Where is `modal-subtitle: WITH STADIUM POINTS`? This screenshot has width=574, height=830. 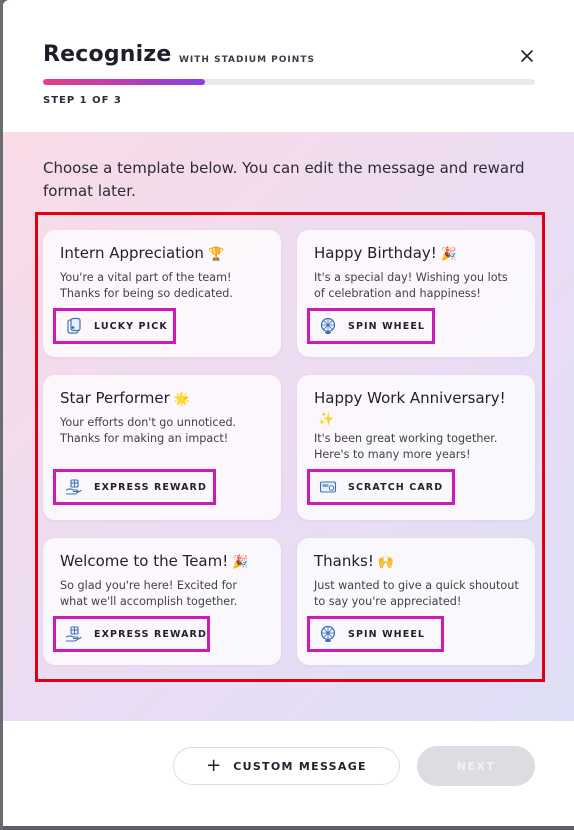
modal-subtitle: WITH STADIUM POINTS is located at coordinates (247, 60).